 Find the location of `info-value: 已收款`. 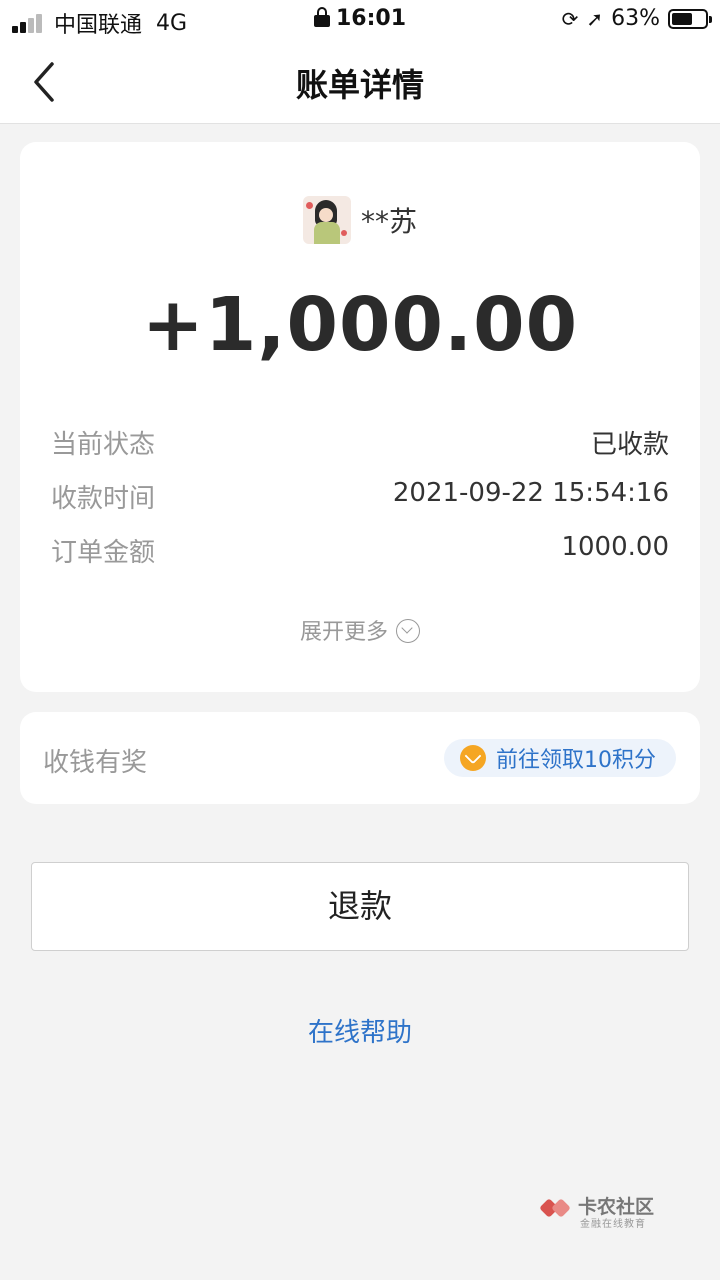

info-value: 已收款 is located at coordinates (629, 445).